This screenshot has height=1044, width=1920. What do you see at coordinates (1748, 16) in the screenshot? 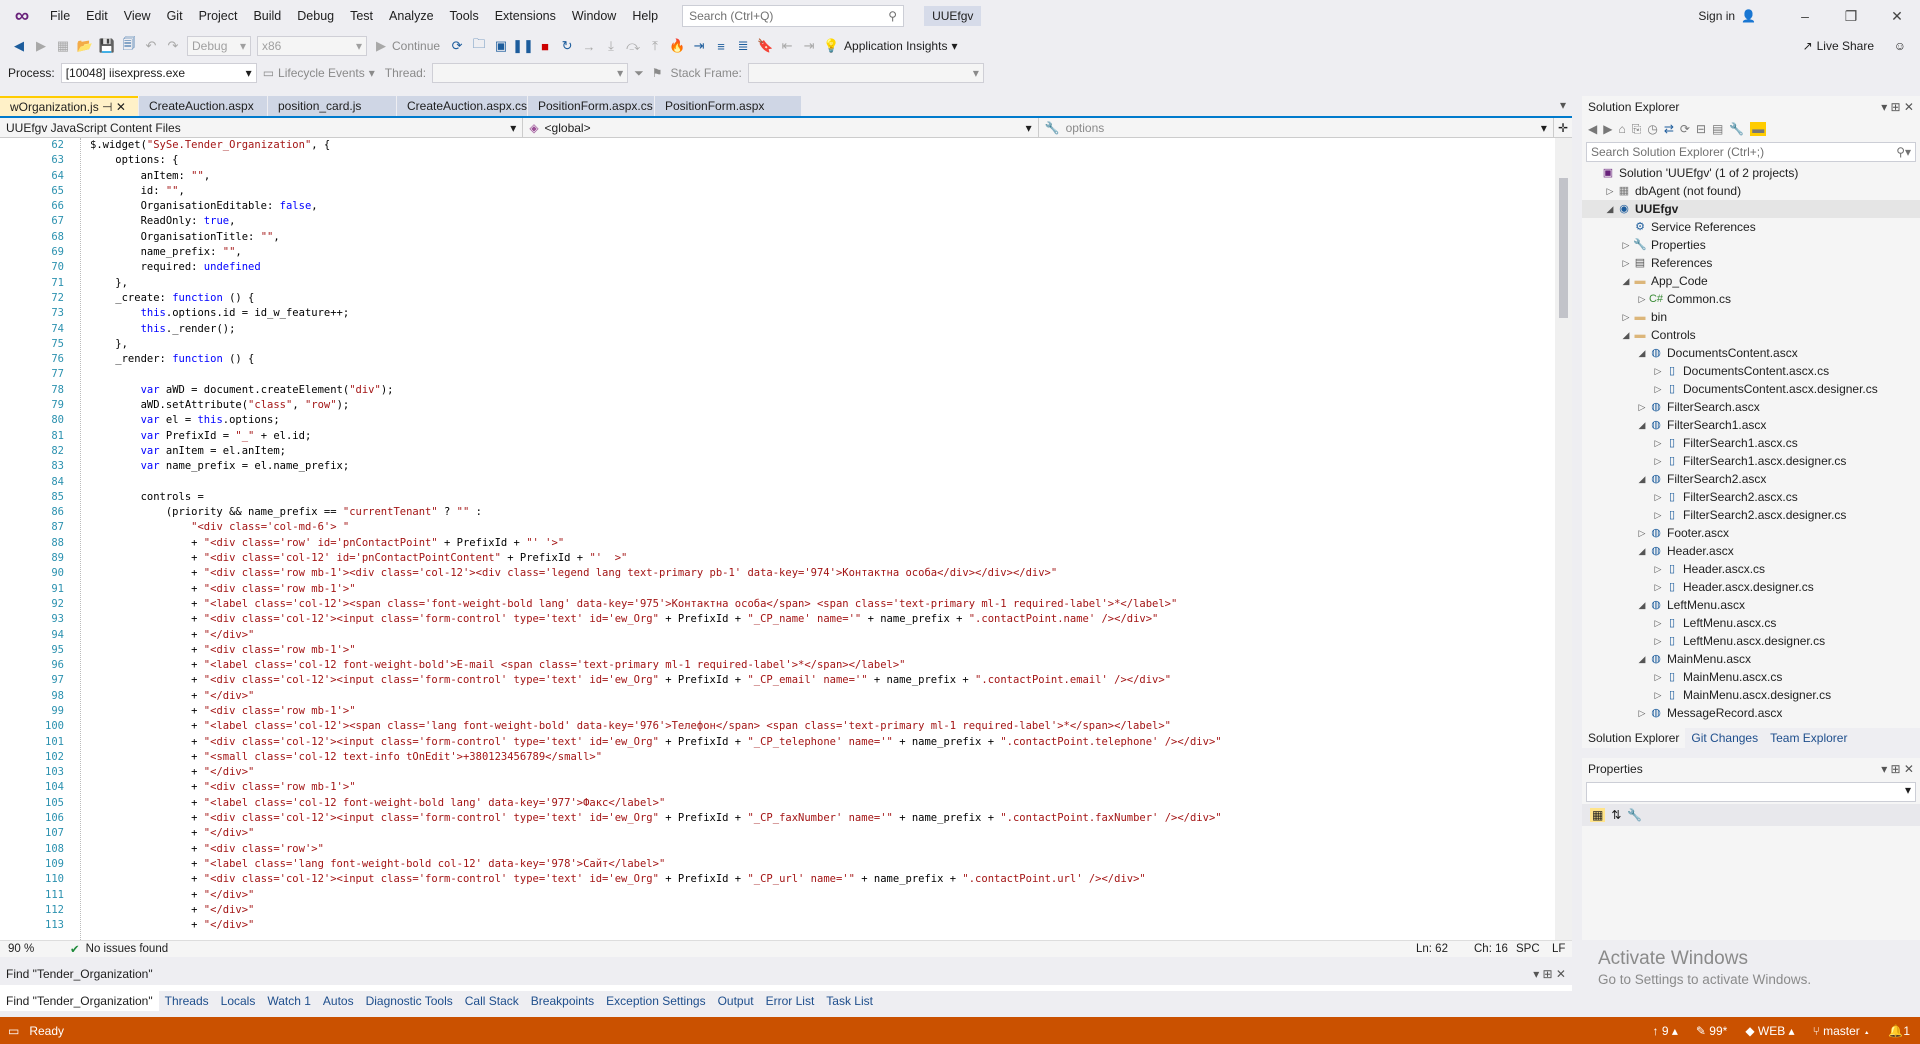
I see `account-icon: 👤` at bounding box center [1748, 16].